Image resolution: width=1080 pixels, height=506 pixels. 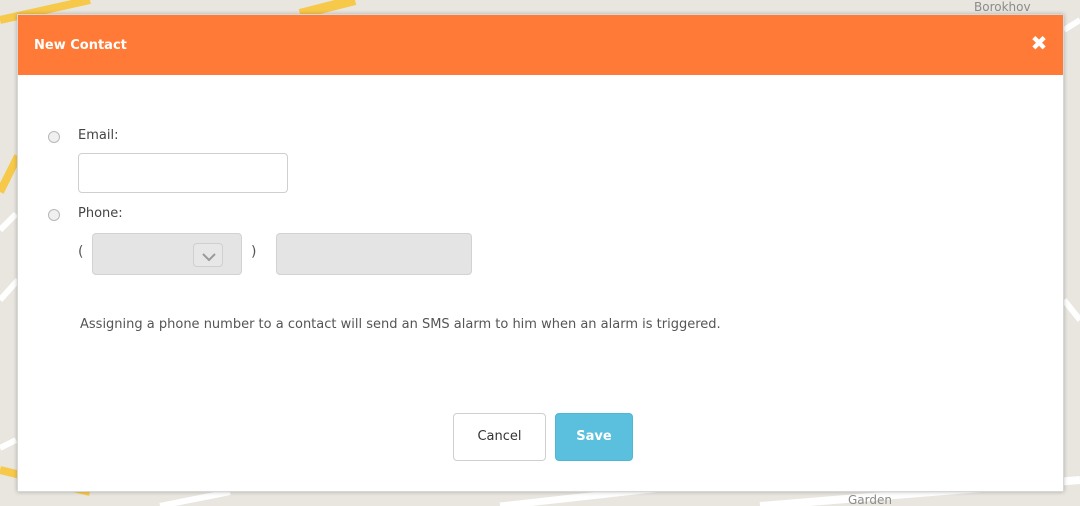 I want to click on phone-radio, so click(x=54, y=215).